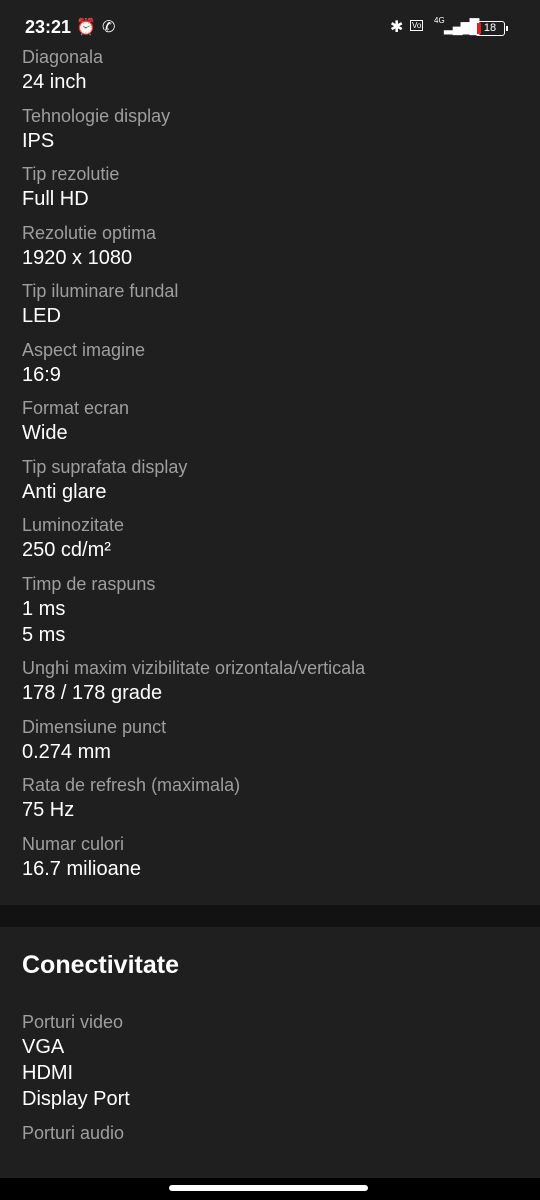  I want to click on spec-value: 0.274 mm, so click(66, 751).